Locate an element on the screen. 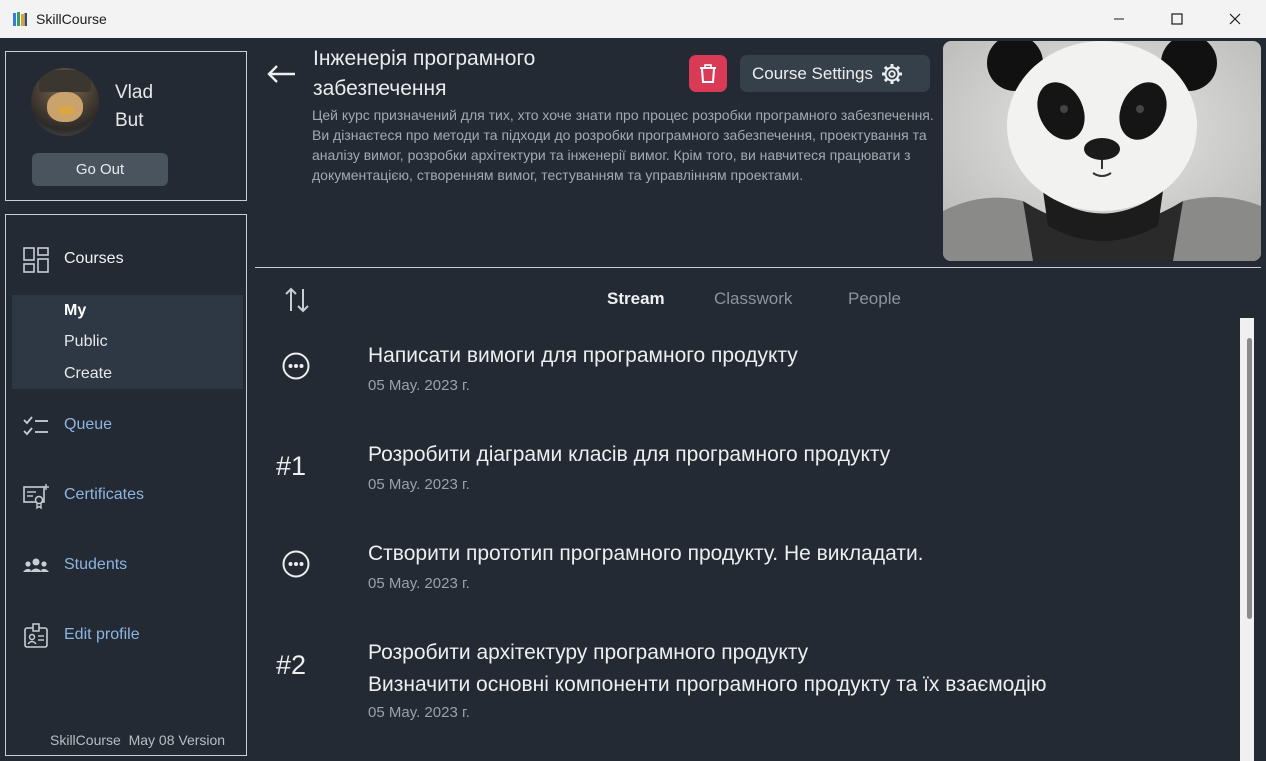  dashboard-icon is located at coordinates (36, 260).